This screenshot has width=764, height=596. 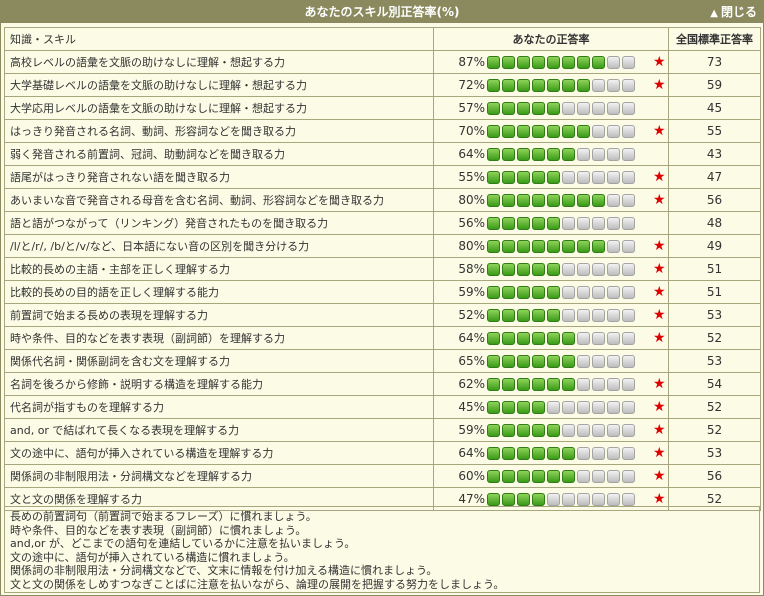 What do you see at coordinates (158, 530) in the screenshot?
I see `advice-line: 時や条件、目的などを表す表現（副詞節）に慣れましょう。` at bounding box center [158, 530].